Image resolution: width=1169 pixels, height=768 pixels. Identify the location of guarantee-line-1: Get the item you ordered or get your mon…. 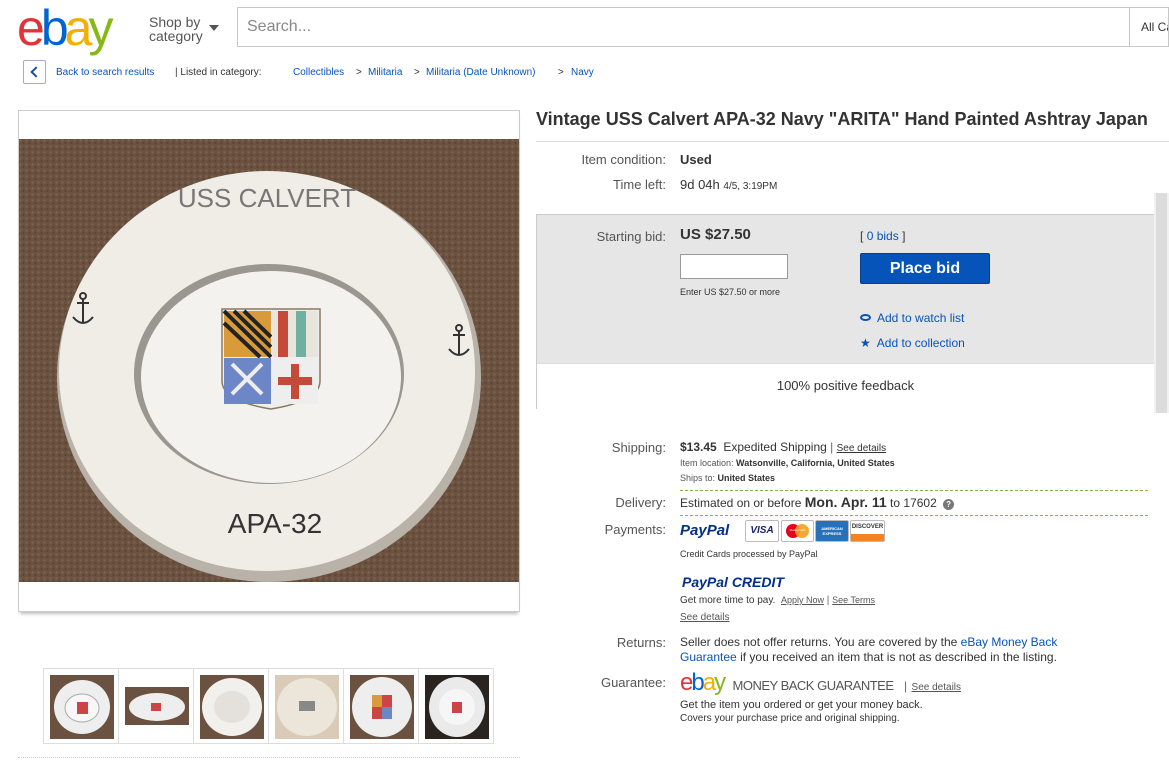
(801, 705).